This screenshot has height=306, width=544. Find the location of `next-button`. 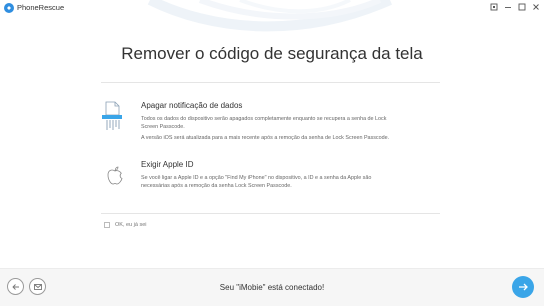

next-button is located at coordinates (523, 287).